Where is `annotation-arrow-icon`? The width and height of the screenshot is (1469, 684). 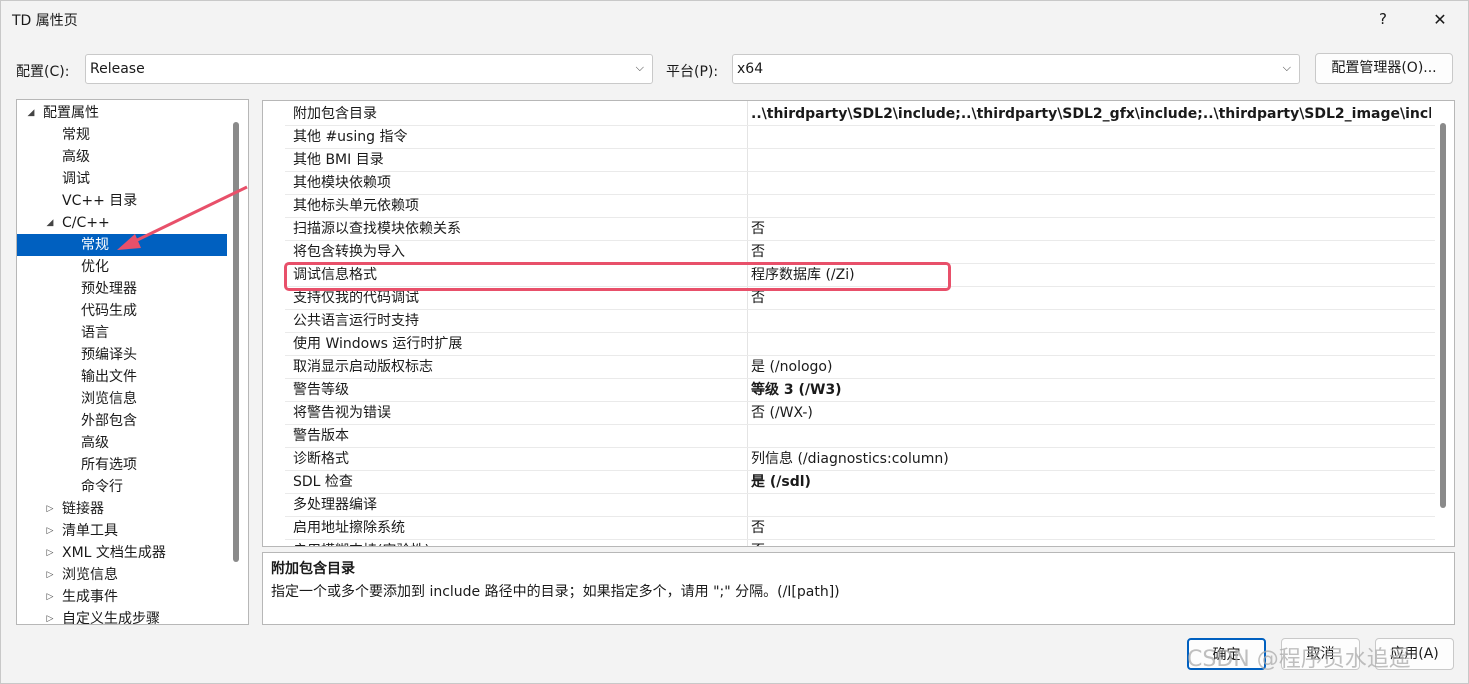
annotation-arrow-icon is located at coordinates (182, 217).